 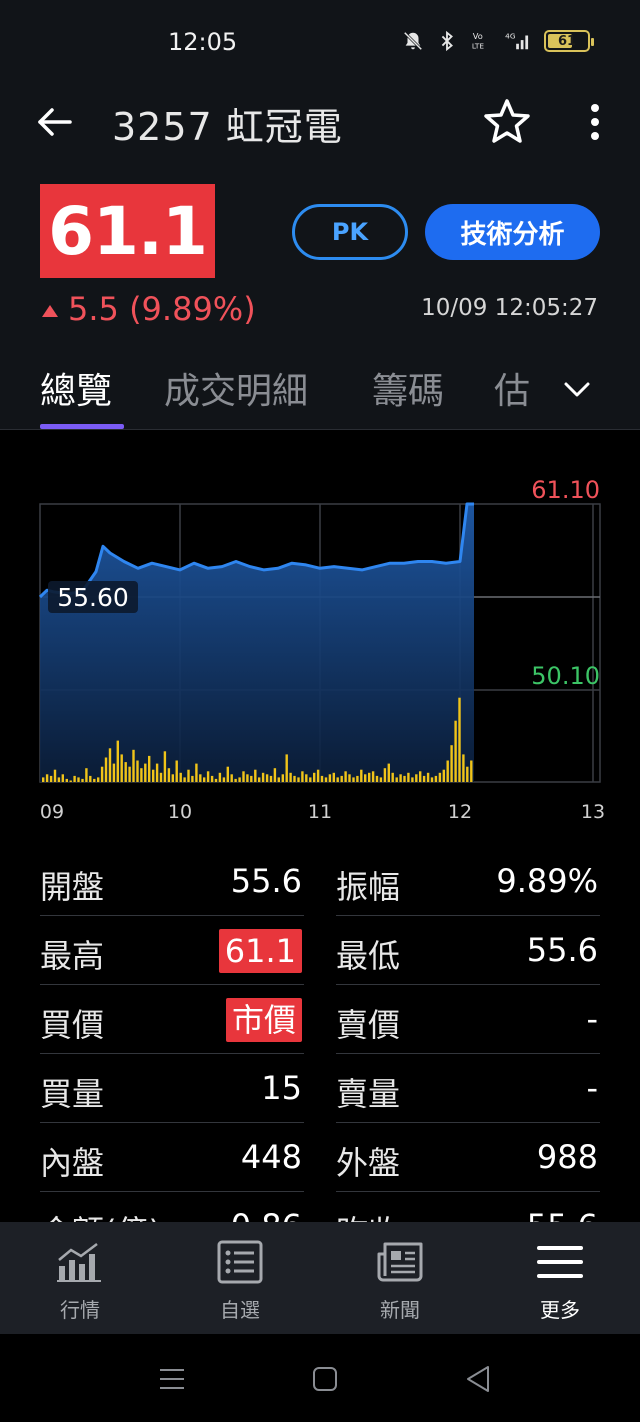 I want to click on pk-button: PK, so click(x=350, y=232).